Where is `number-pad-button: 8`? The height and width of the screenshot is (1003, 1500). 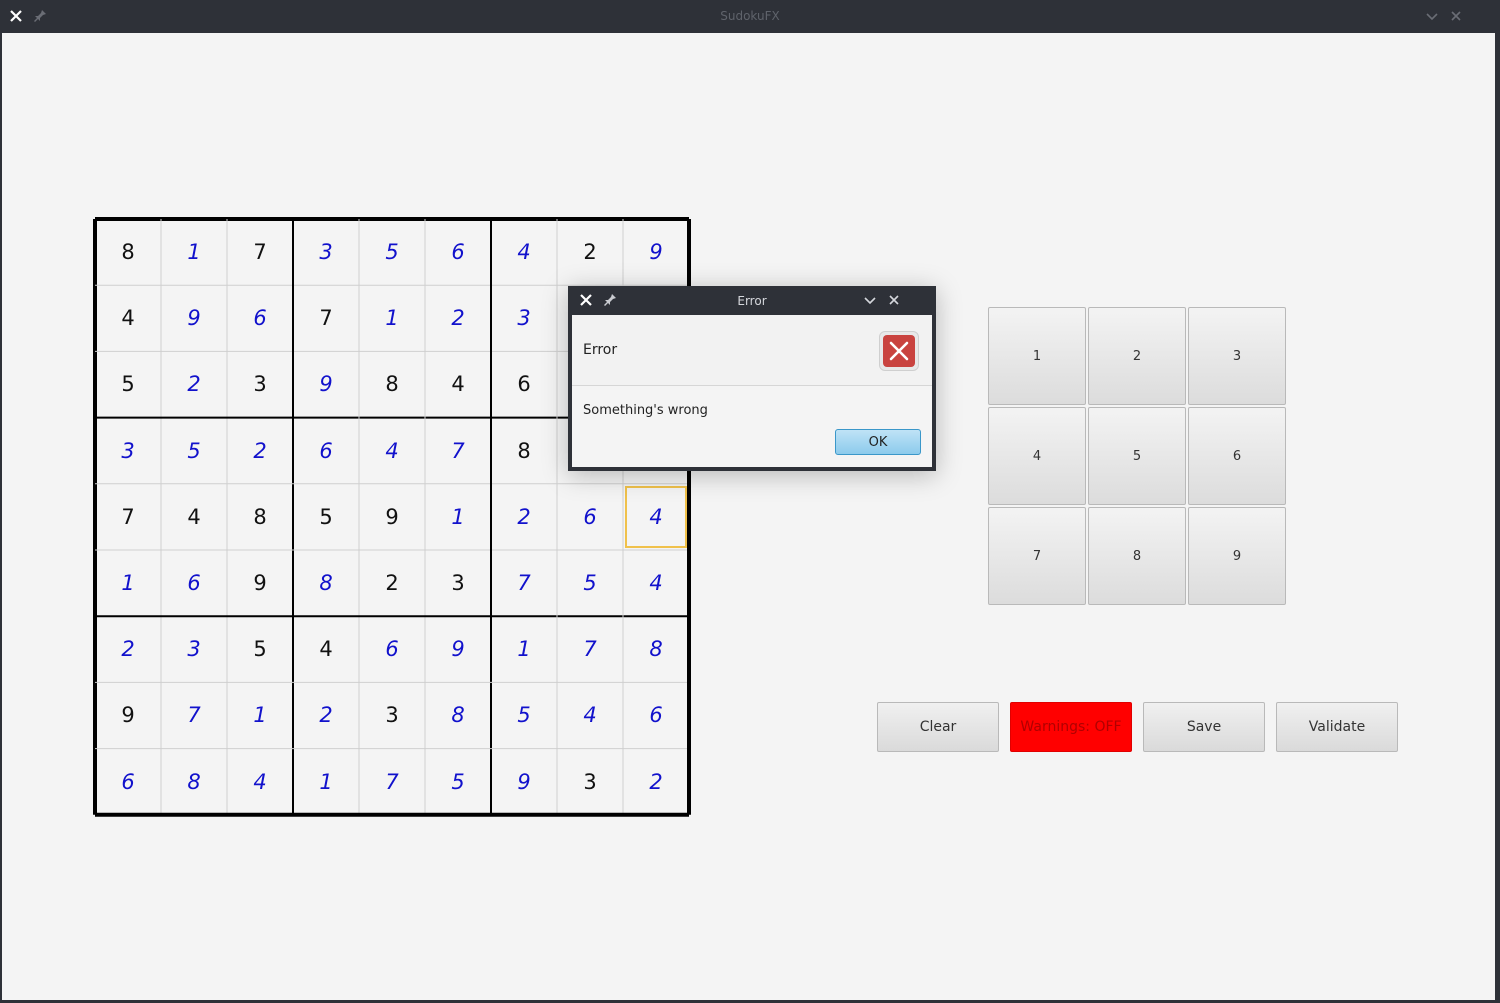
number-pad-button: 8 is located at coordinates (1137, 556).